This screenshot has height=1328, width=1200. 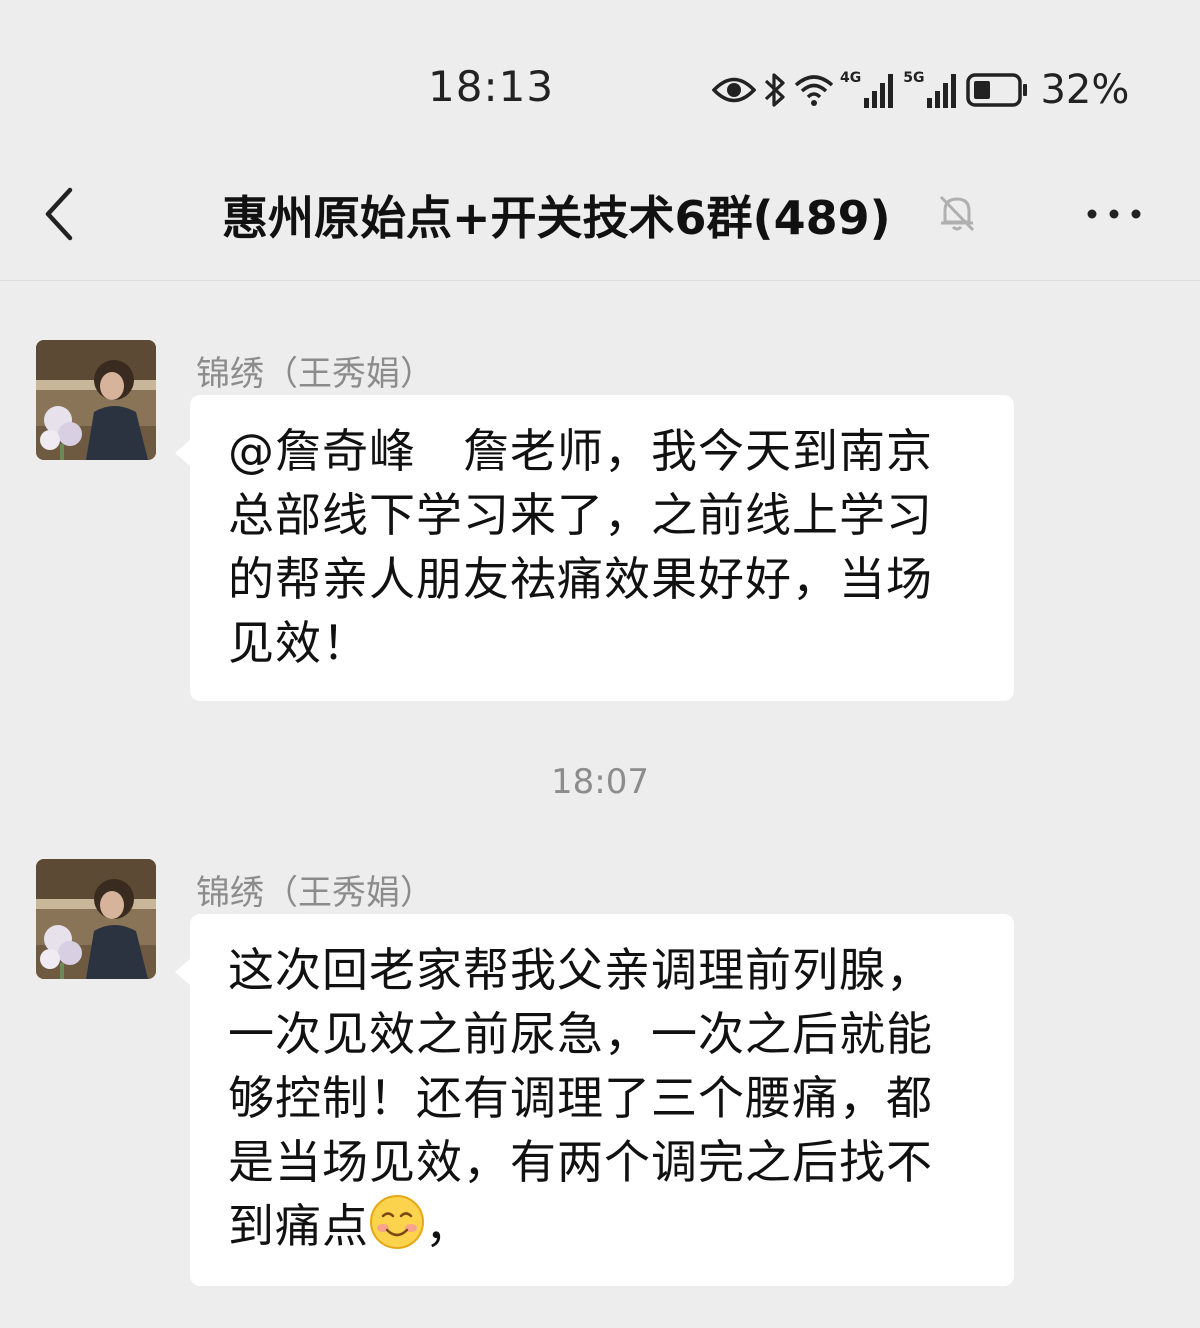 I want to click on bluetooth-icon, so click(x=775, y=90).